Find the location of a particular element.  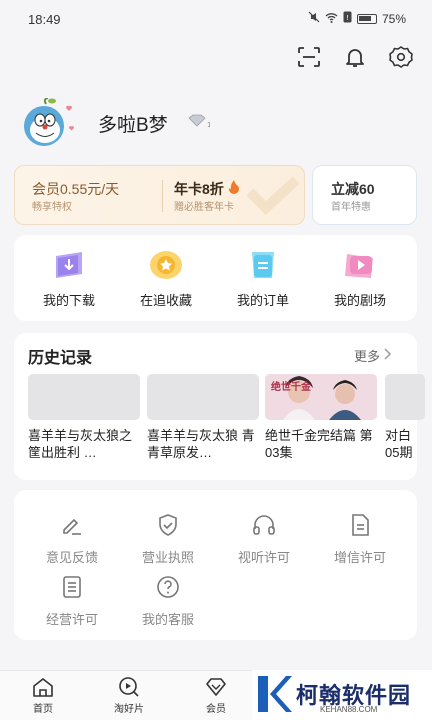

pen-icon is located at coordinates (72, 525).